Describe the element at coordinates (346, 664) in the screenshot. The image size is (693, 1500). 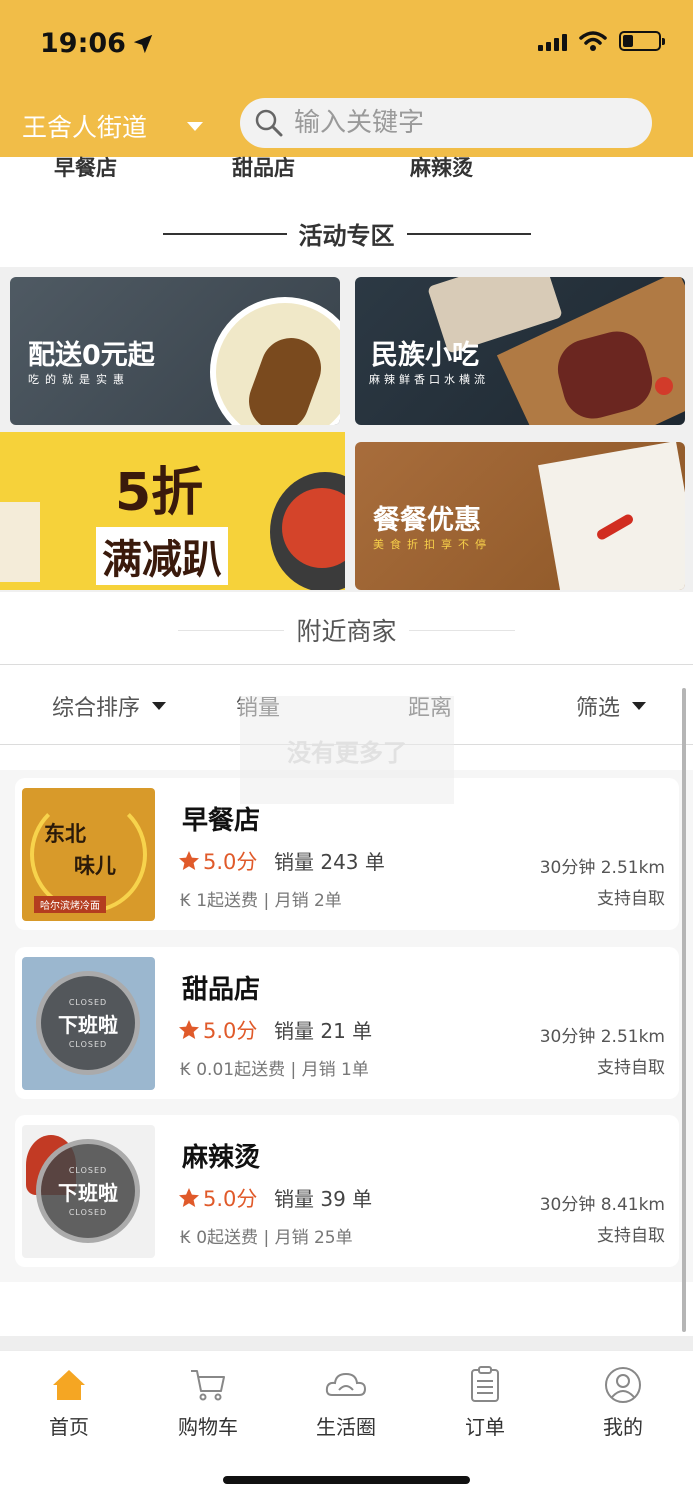
I see `divider` at that location.